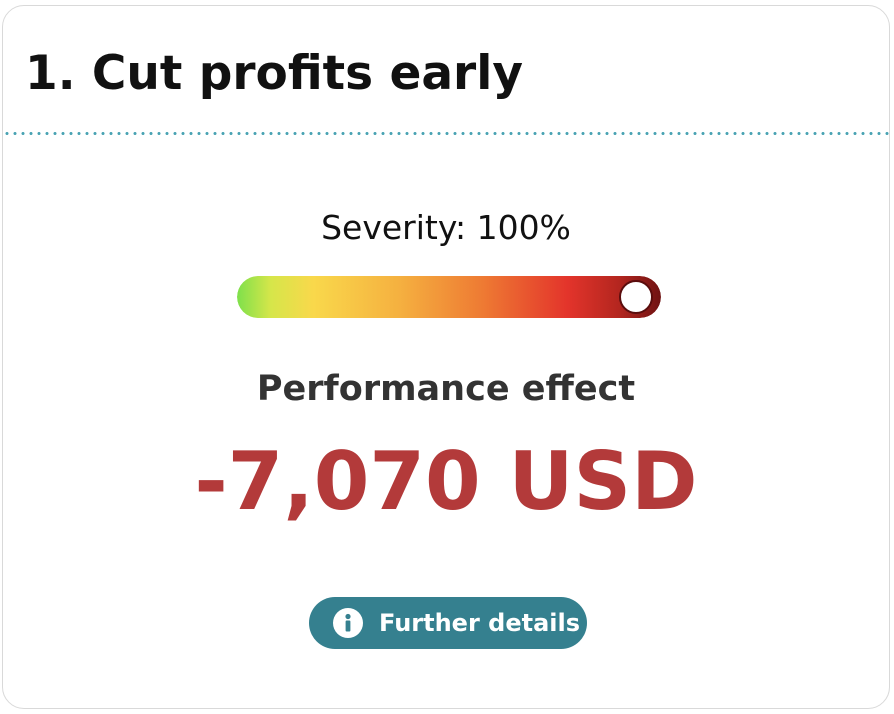 The height and width of the screenshot is (714, 894). Describe the element at coordinates (446, 227) in the screenshot. I see `severity-label: Severity: 100%` at that location.